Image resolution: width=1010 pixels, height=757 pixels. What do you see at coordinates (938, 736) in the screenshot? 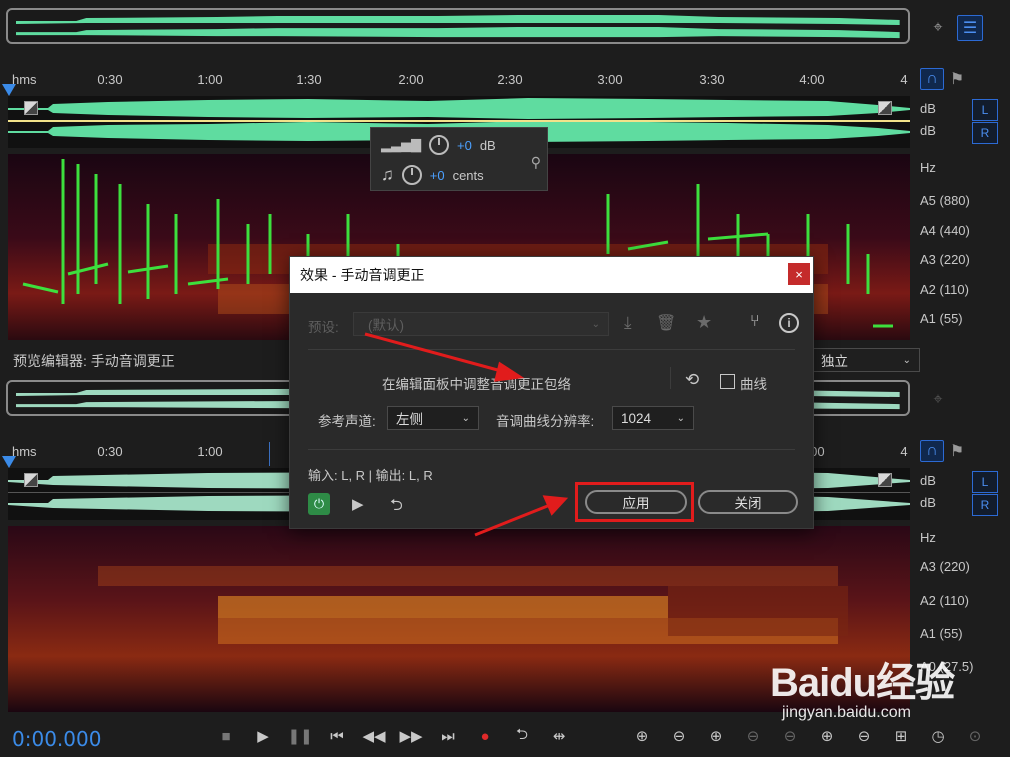
I see `timer-icon: ◷` at bounding box center [938, 736].